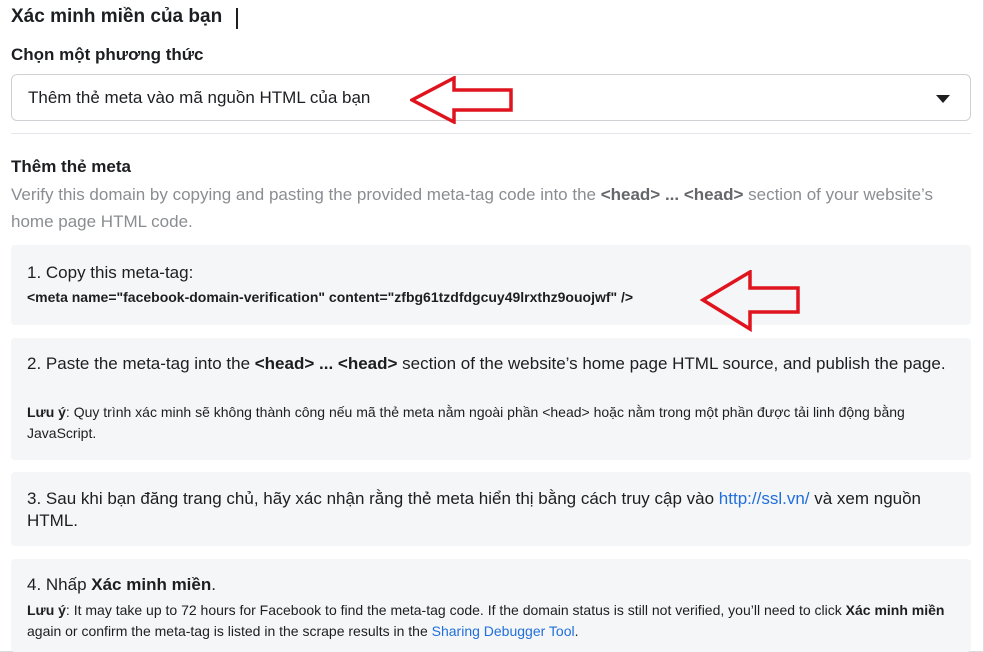 The height and width of the screenshot is (652, 984). I want to click on method-select-value: Thêm thẻ meta vào mã nguồn HTML của bạn, so click(199, 97).